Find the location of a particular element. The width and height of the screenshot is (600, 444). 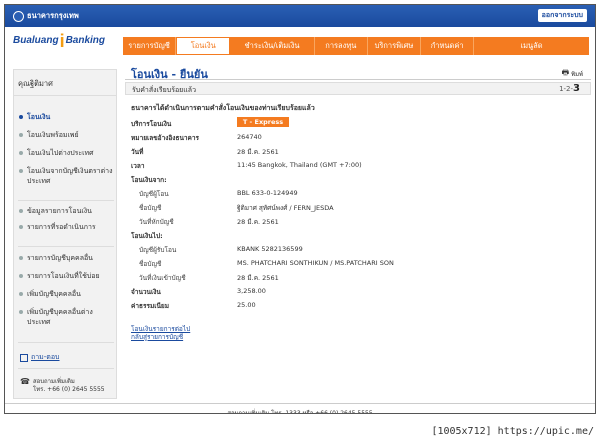

fee-label: ค่าธรรมเนียม is located at coordinates (150, 306).